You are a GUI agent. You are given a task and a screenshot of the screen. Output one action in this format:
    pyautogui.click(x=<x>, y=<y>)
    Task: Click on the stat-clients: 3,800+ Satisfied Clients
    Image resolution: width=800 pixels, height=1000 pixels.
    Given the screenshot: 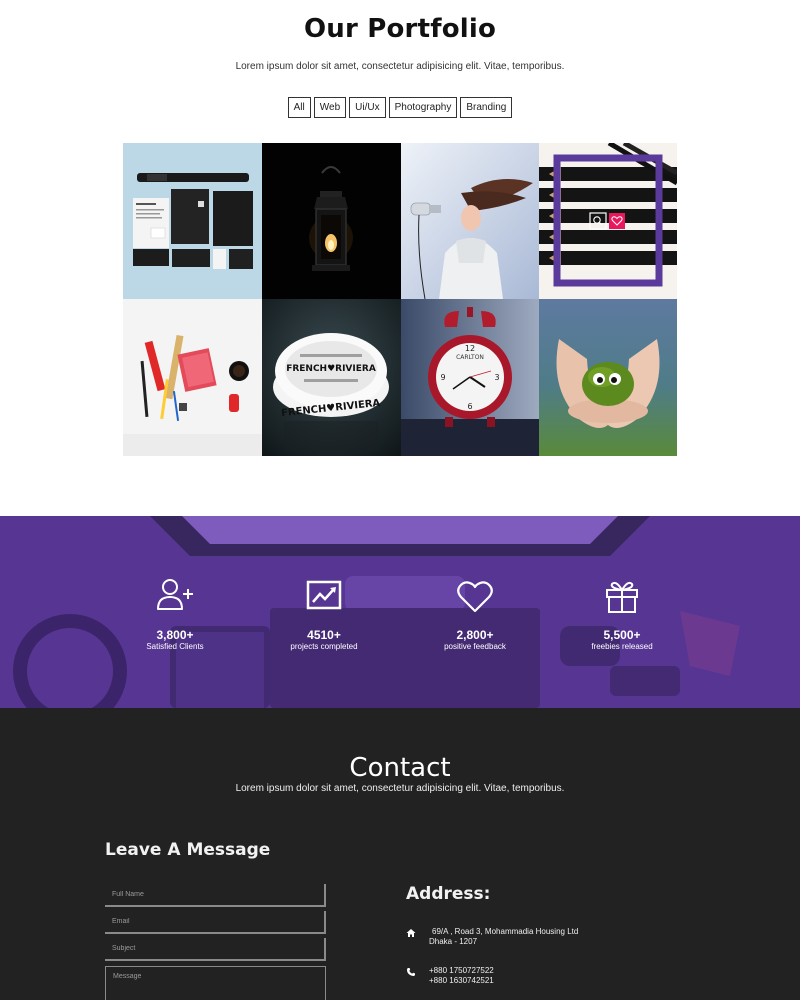 What is the action you would take?
    pyautogui.click(x=175, y=614)
    